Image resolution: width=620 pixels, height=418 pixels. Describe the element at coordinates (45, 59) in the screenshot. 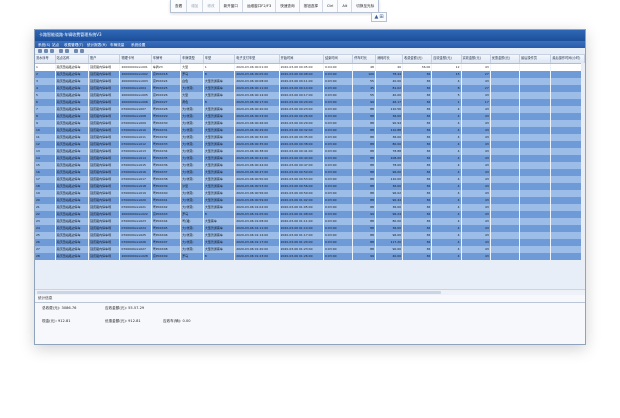

I see `column-header: 流水序号` at that location.